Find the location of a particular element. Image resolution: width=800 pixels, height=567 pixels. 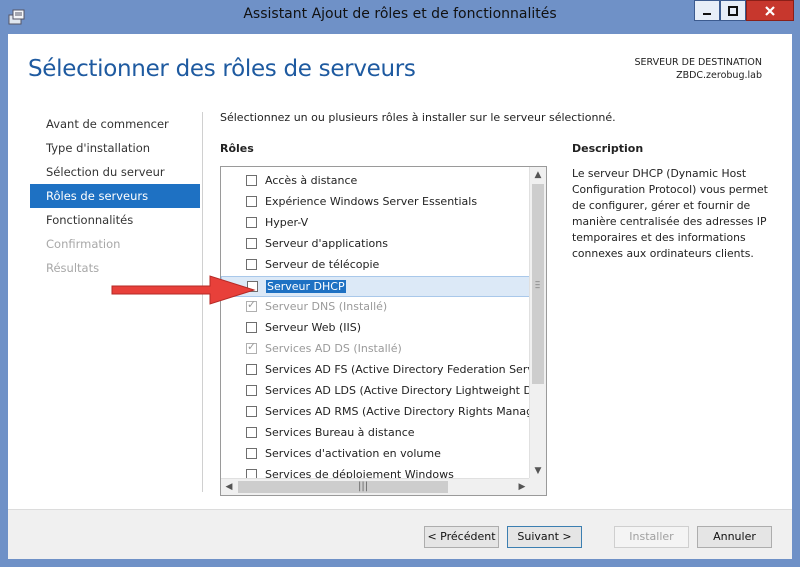

next-button: Suivant > is located at coordinates (544, 537).